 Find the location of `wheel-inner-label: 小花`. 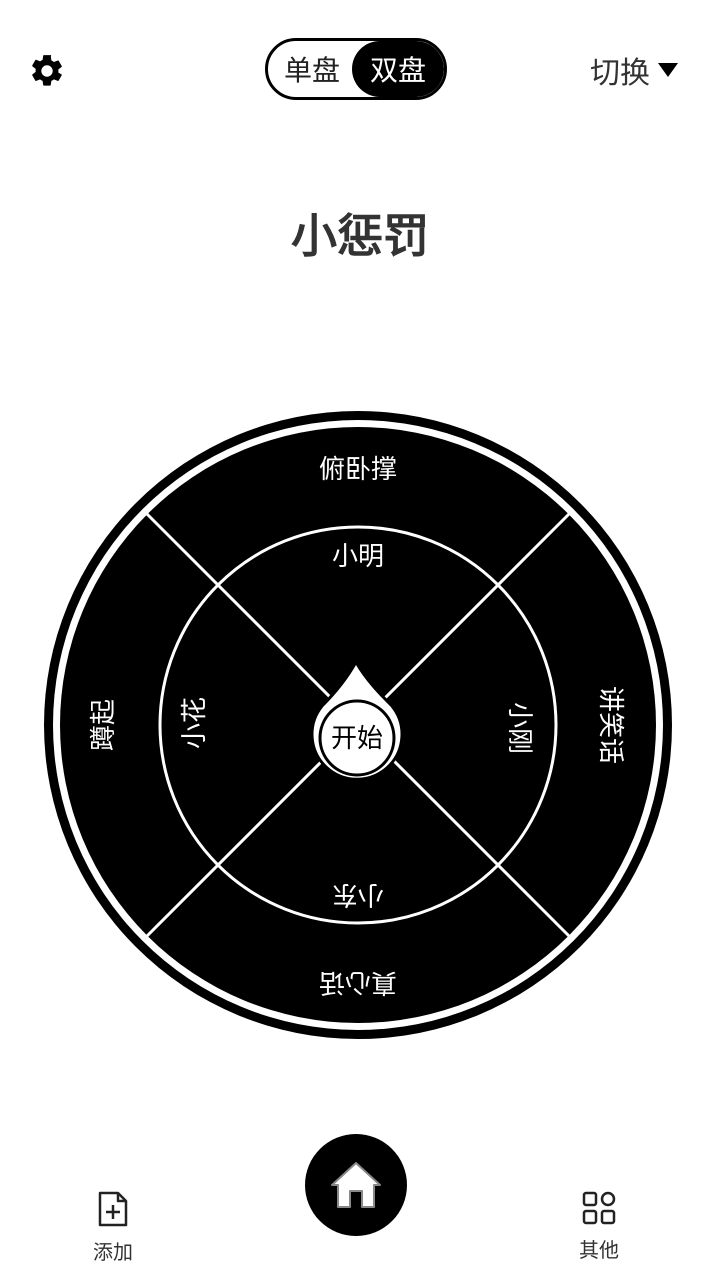

wheel-inner-label: 小花 is located at coordinates (195, 723).